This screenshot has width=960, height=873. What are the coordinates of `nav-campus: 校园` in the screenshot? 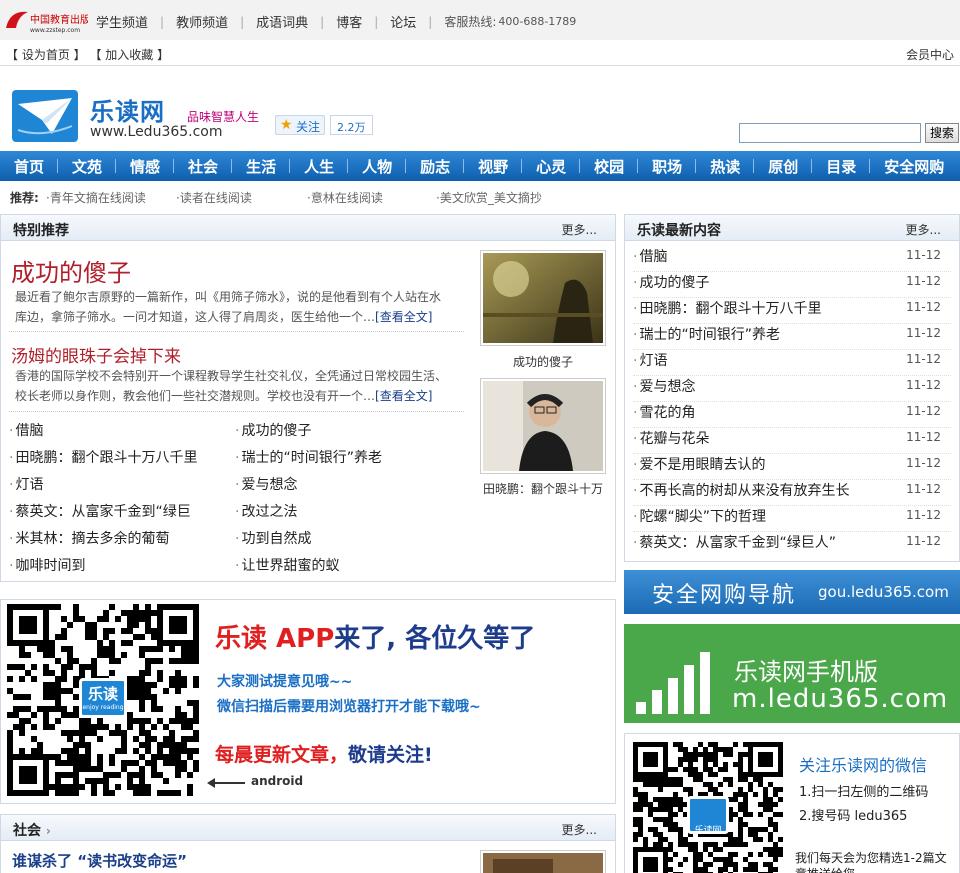 It's located at (609, 166).